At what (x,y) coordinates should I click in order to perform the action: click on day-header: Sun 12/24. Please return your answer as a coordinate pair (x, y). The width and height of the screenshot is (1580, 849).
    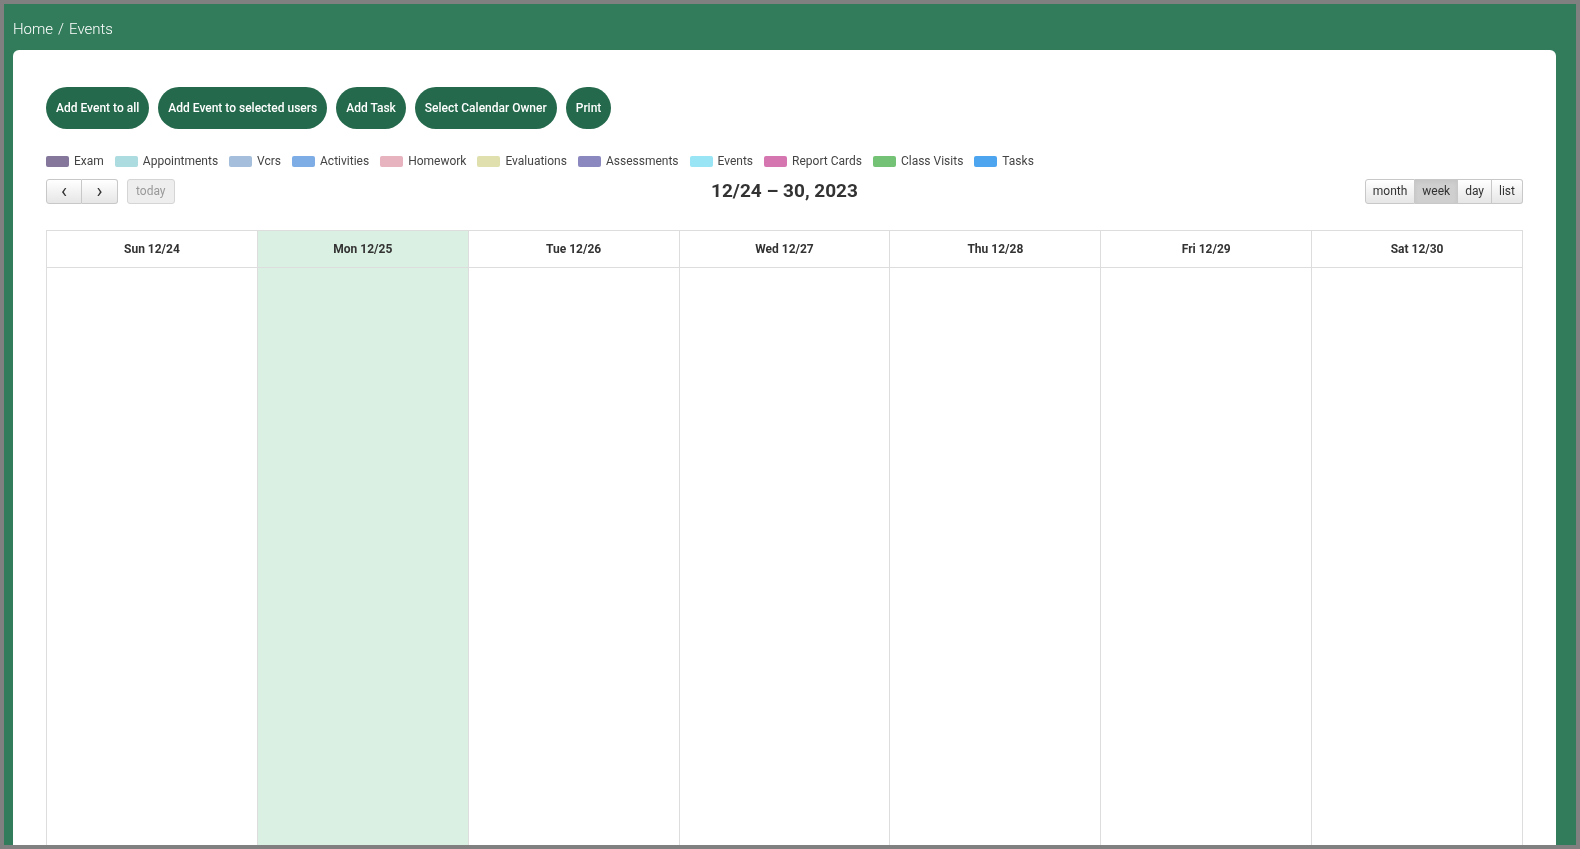
    Looking at the image, I should click on (152, 249).